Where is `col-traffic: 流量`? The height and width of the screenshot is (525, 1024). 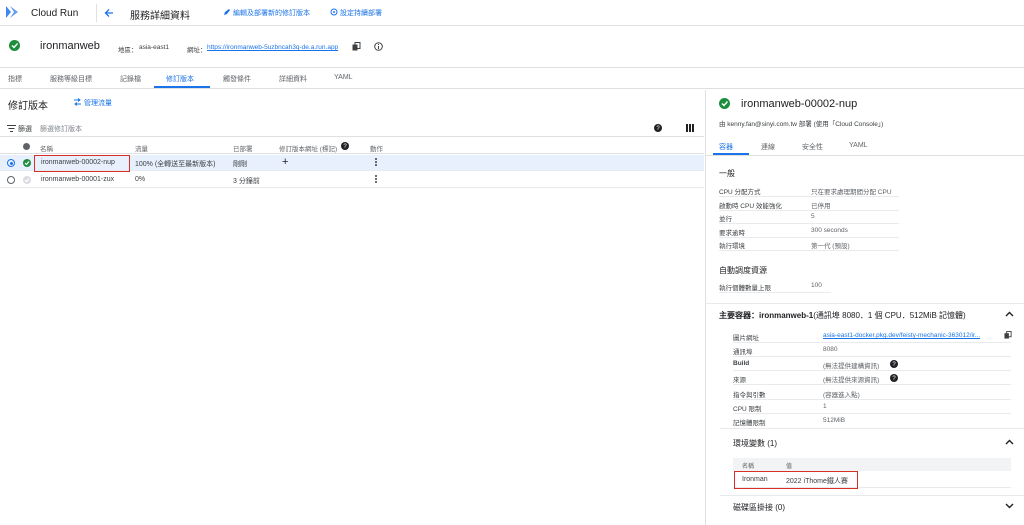
col-traffic: 流量 is located at coordinates (141, 148).